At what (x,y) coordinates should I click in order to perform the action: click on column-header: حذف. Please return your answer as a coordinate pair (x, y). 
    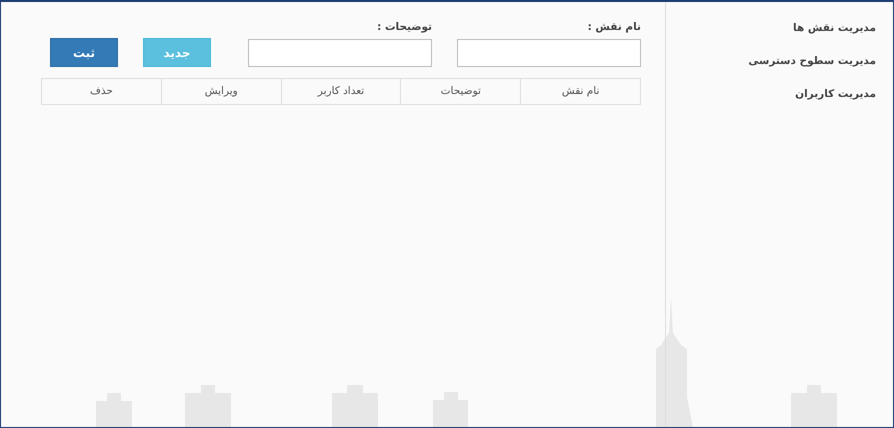
    Looking at the image, I should click on (102, 91).